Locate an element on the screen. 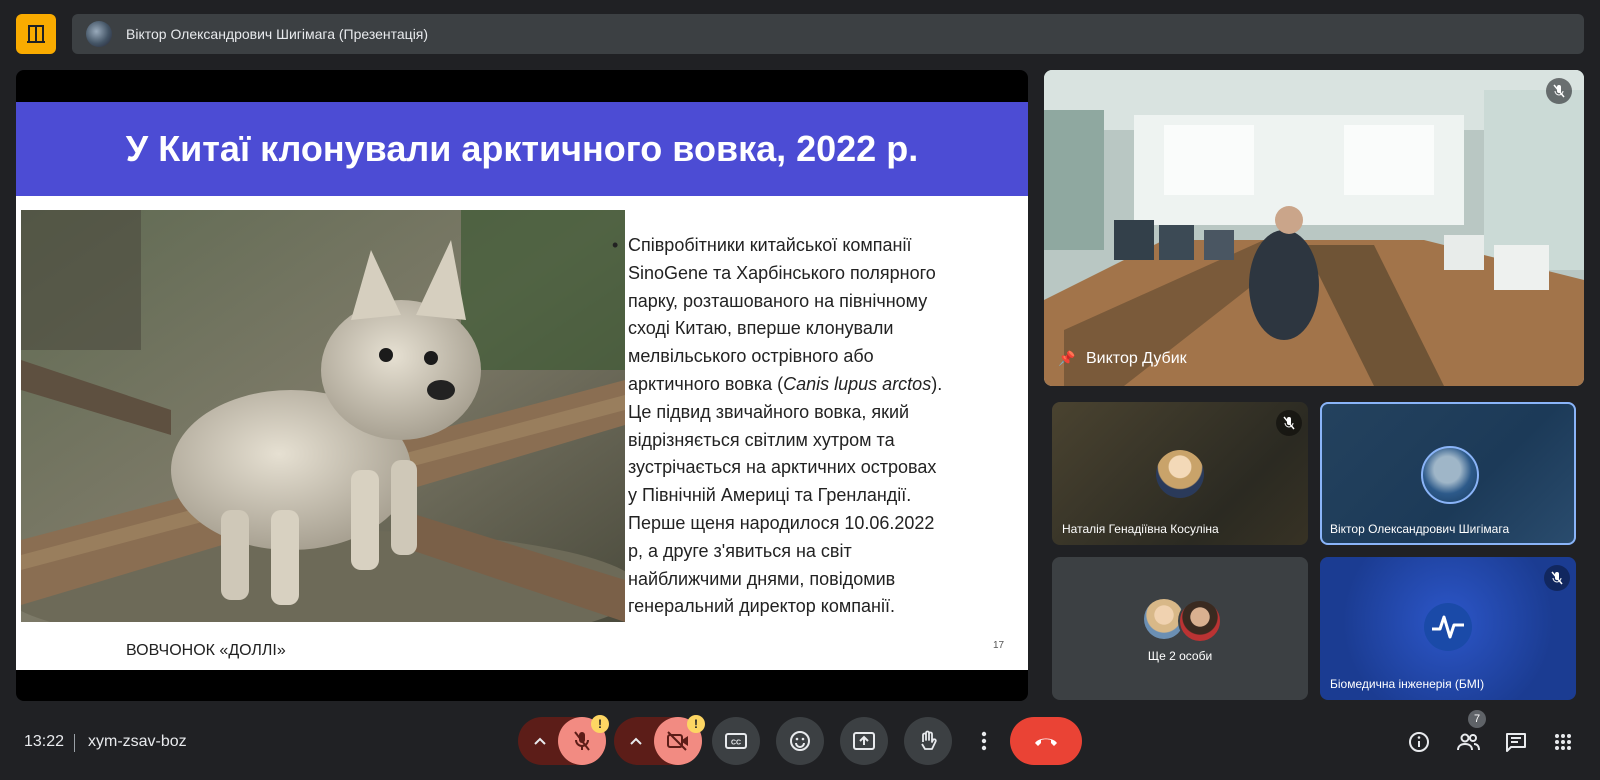  slide-caption: ВОВЧОНОК «ДОЛЛІ» is located at coordinates (206, 650).